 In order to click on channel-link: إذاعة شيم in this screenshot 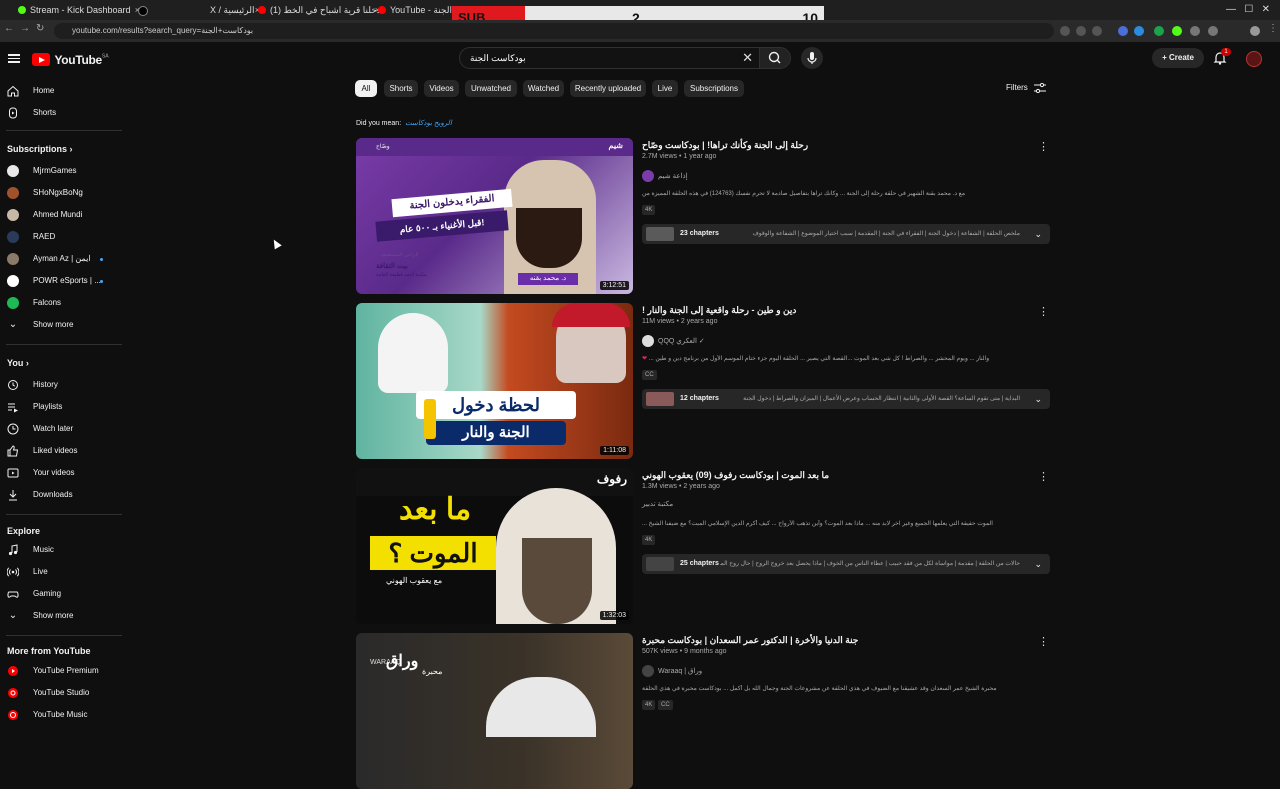, I will do `click(665, 176)`.